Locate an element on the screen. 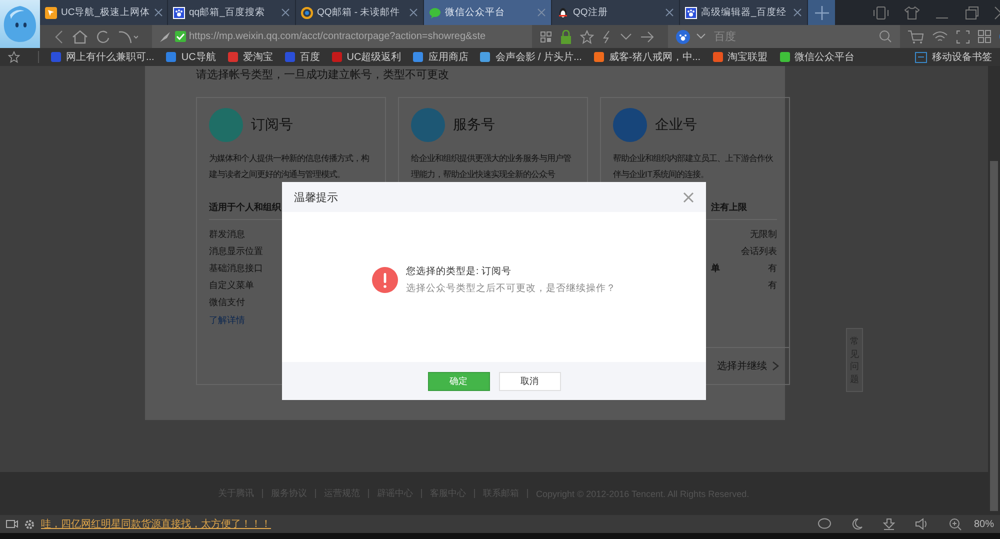 The image size is (1000, 539). feature-name: 消息显示位置 is located at coordinates (236, 251).